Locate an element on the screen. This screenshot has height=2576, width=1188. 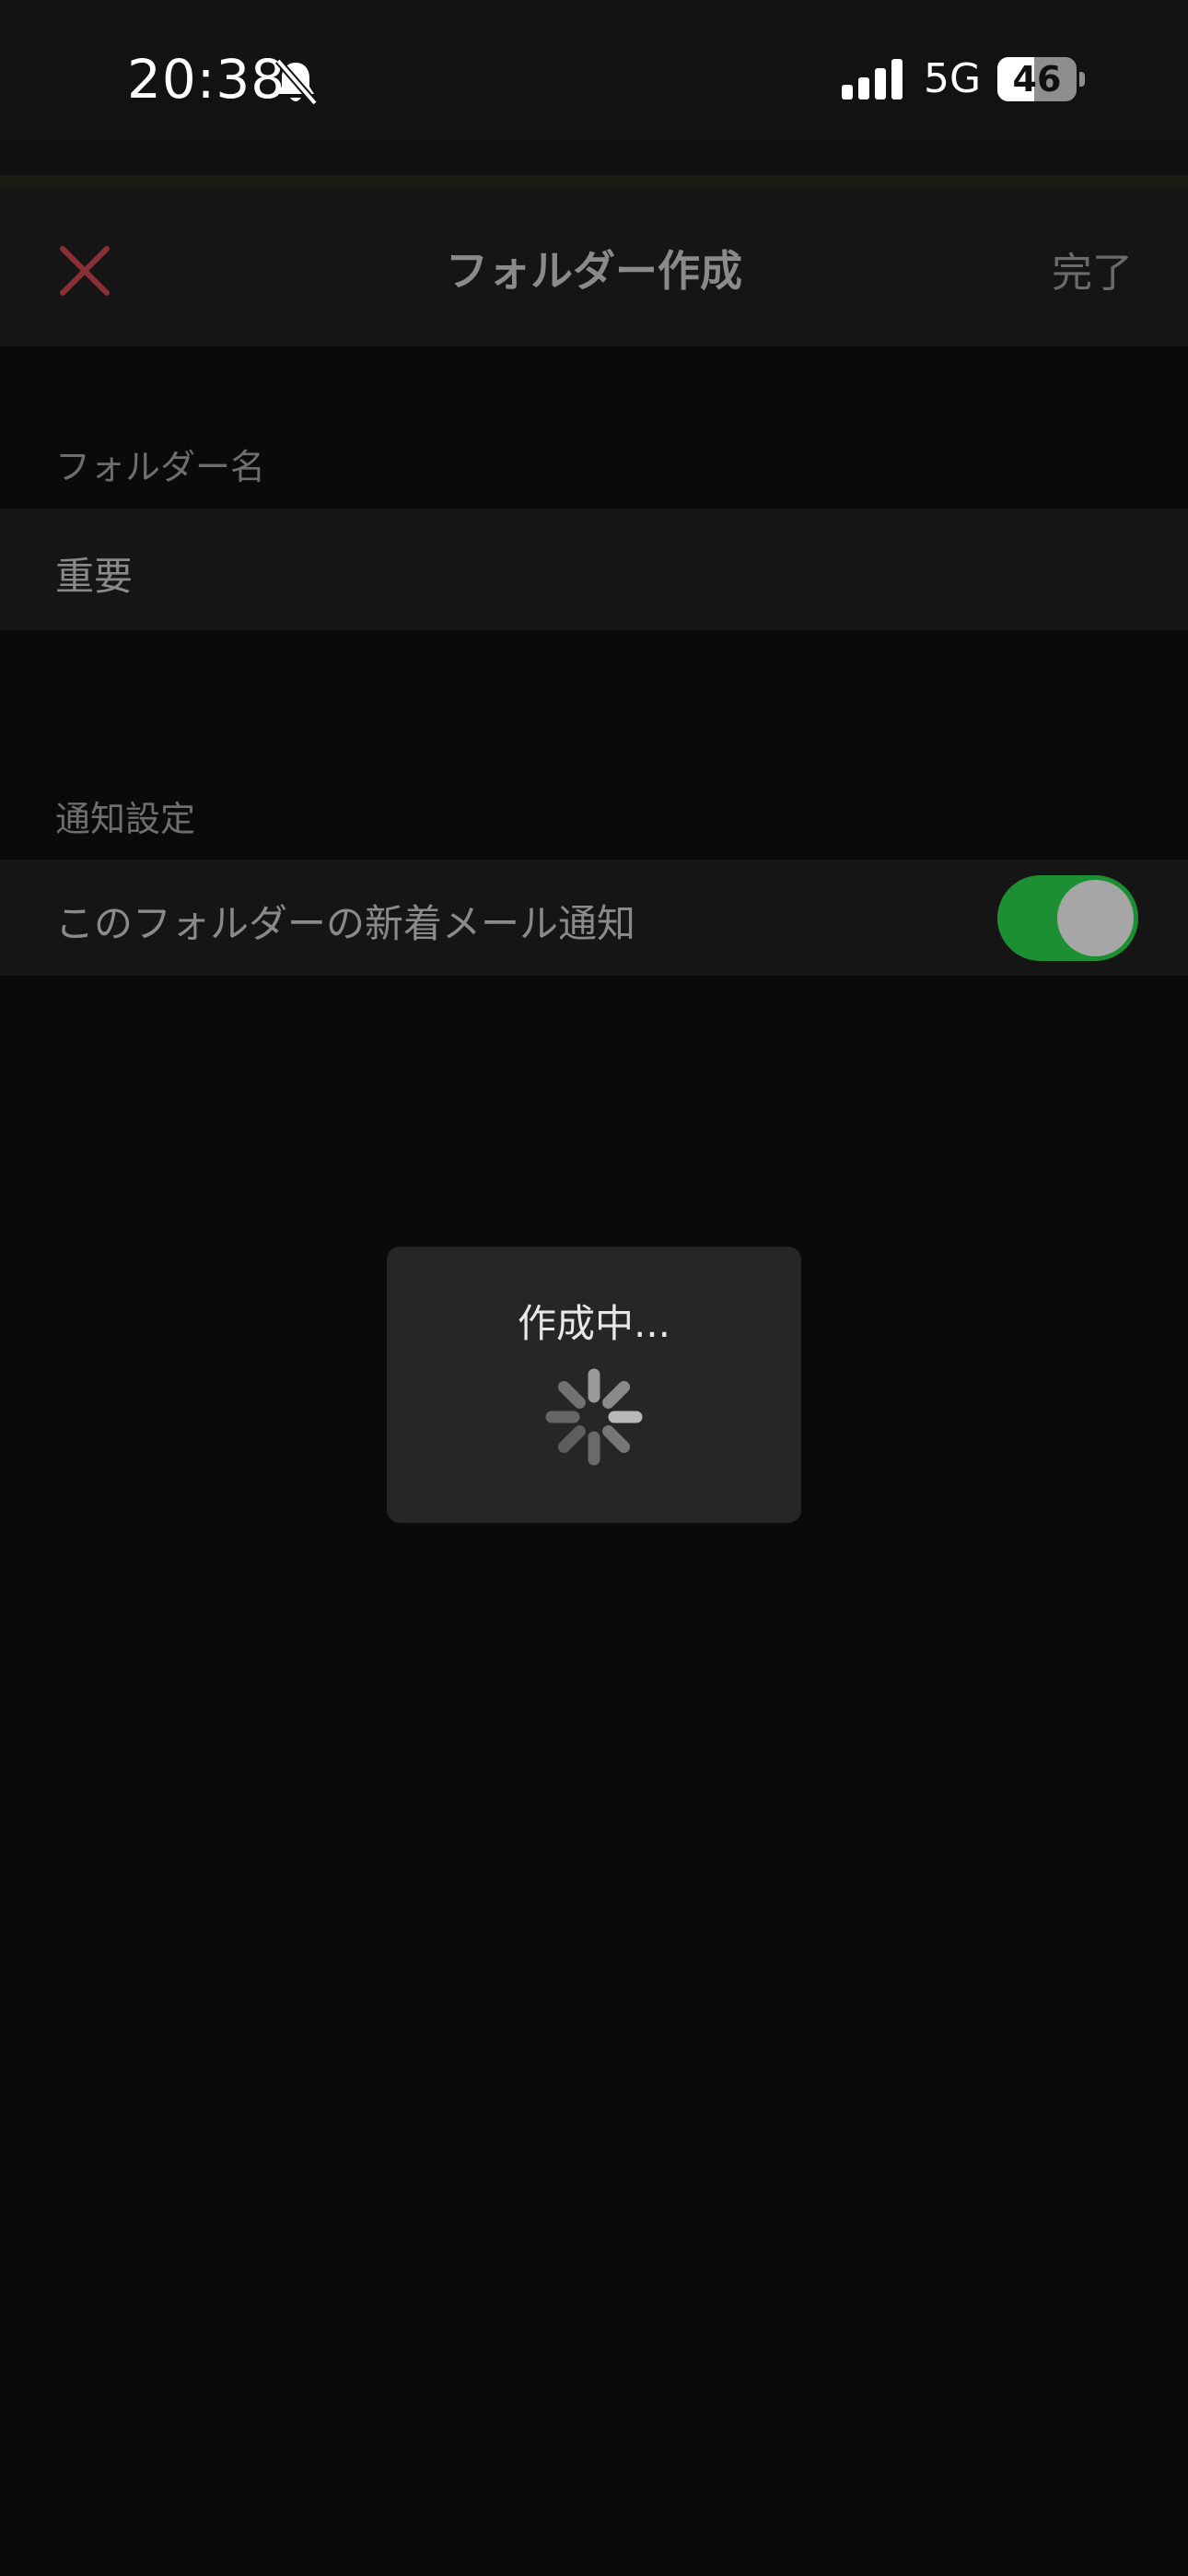
page-title: フォルダー作成 is located at coordinates (594, 271).